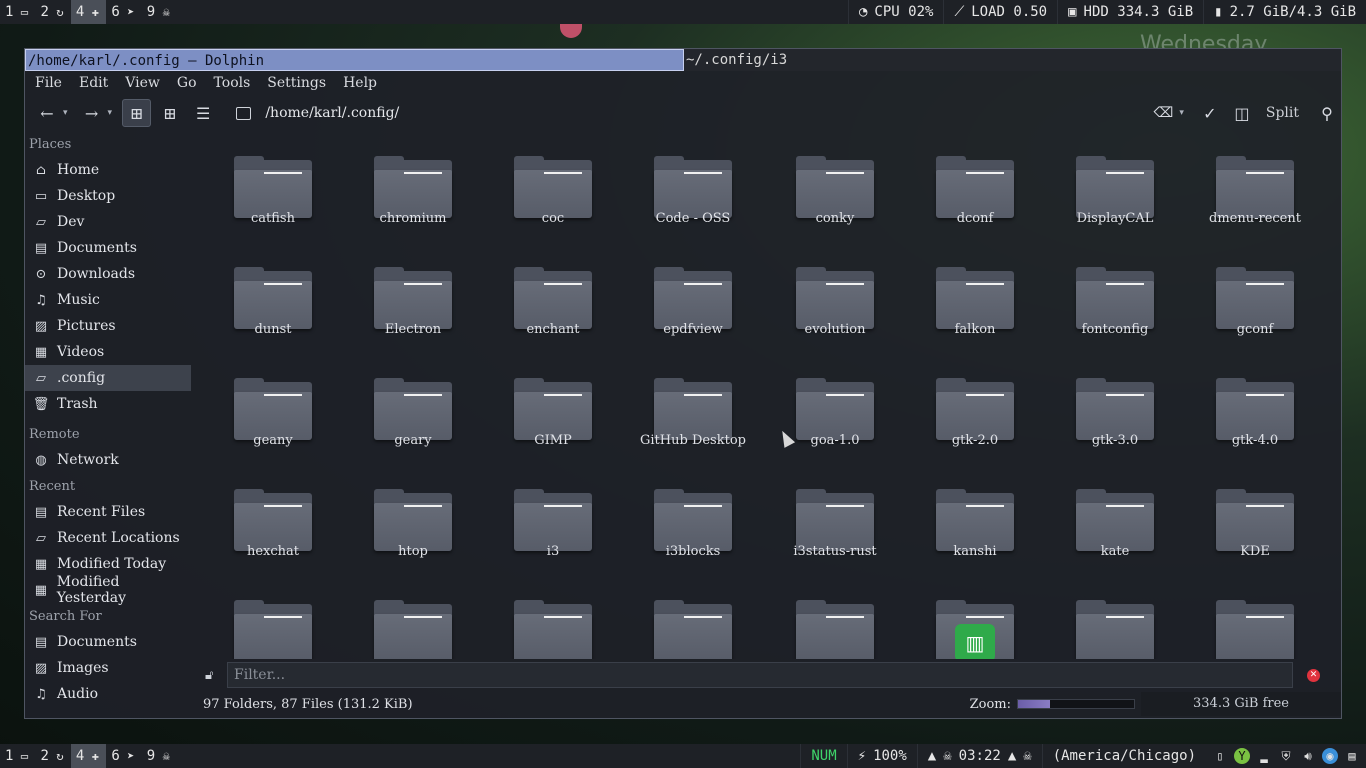 The width and height of the screenshot is (1366, 768). Describe the element at coordinates (108, 222) in the screenshot. I see `sidebar-item-places-dev: ▱ Dev` at that location.